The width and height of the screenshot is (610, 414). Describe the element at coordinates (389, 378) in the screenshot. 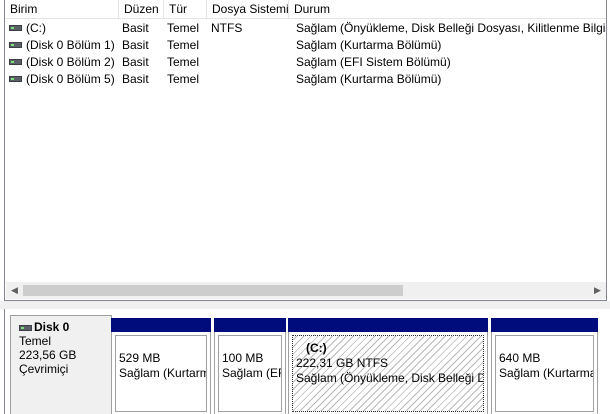

I see `partition-status: Sağlam (Önyükleme, Disk Belleği Dosyası` at that location.